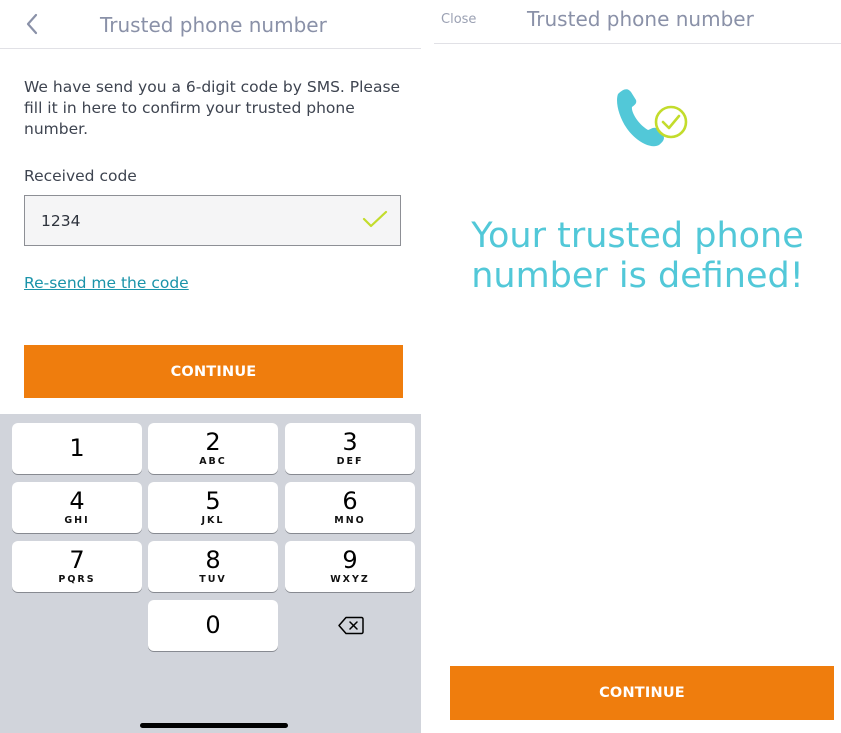 The height and width of the screenshot is (733, 841). I want to click on checkmark-icon, so click(375, 220).